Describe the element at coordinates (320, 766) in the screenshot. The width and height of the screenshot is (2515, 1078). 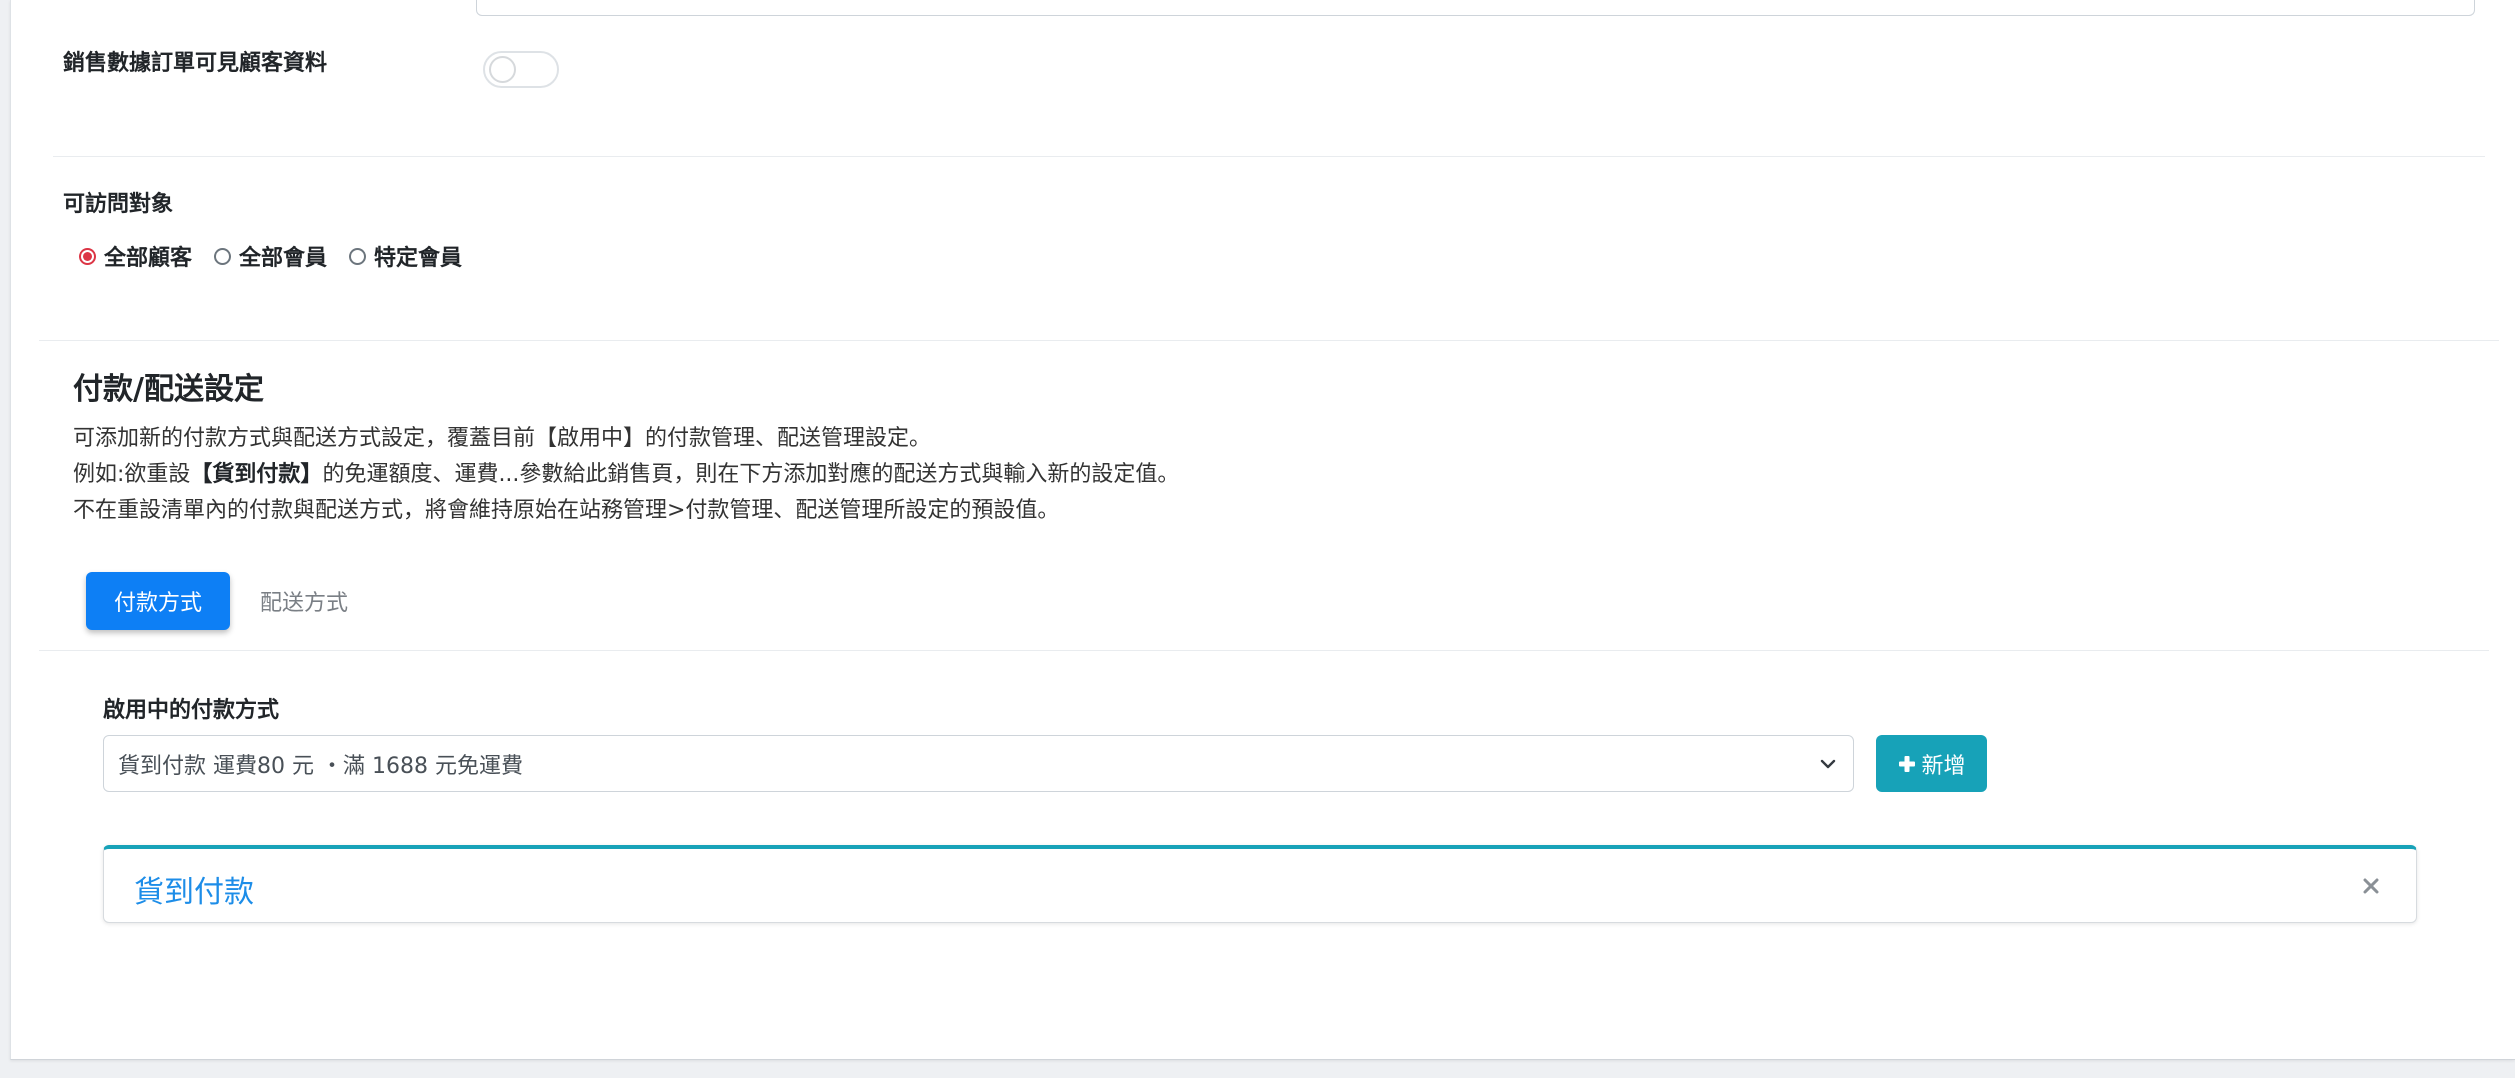
I see `select-value: 貨到付款 運費80 元 ・滿 1688 元免運費` at that location.